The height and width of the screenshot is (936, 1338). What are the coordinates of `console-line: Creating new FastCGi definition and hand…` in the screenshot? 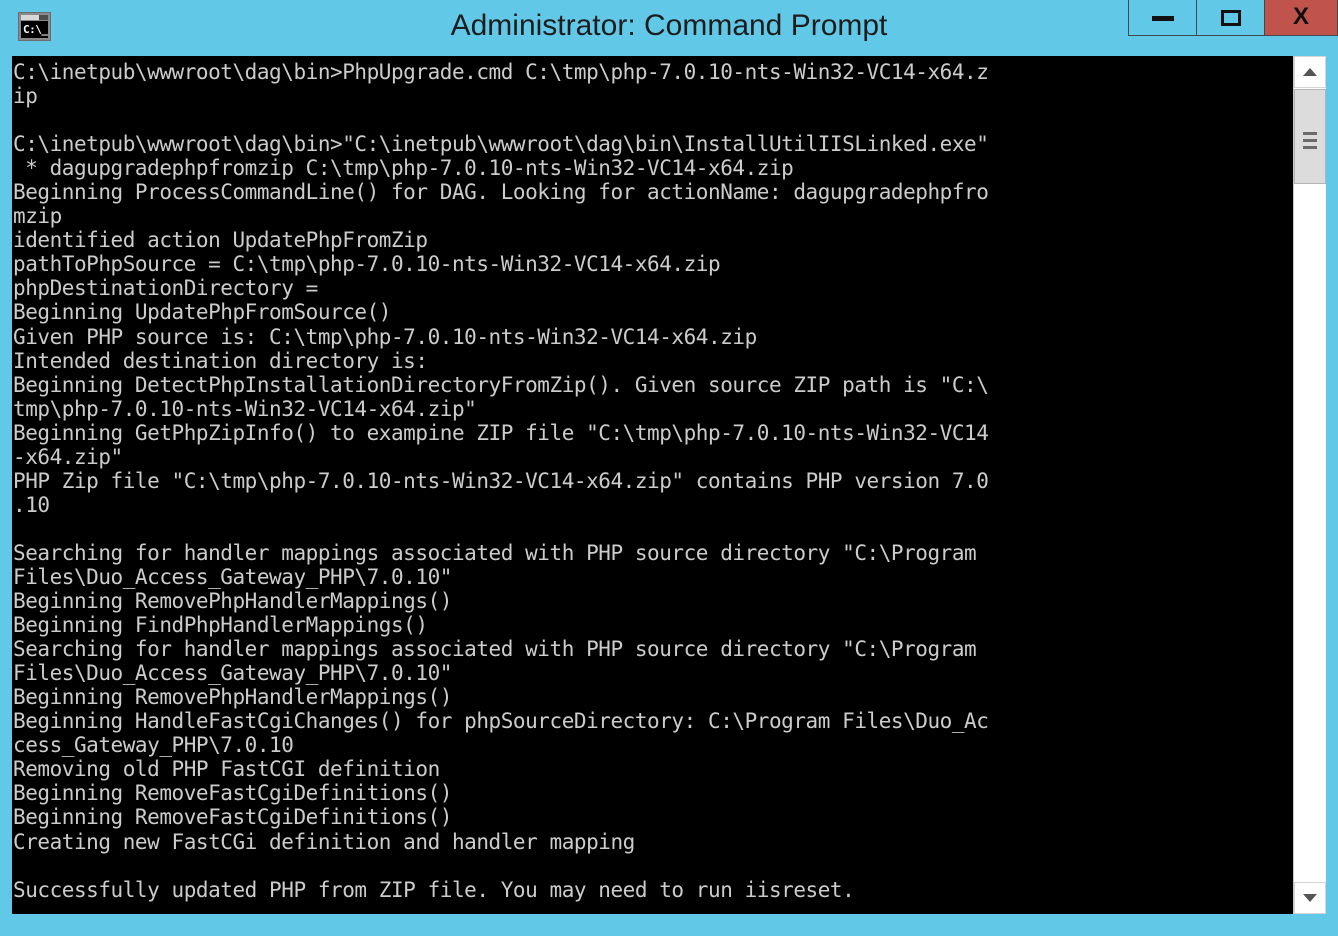 It's located at (324, 841).